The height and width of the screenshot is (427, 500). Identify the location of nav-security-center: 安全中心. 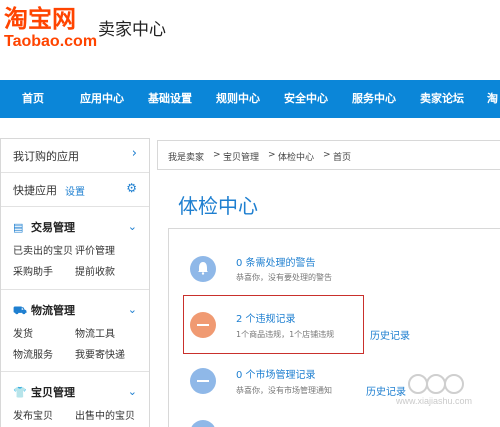
(306, 99).